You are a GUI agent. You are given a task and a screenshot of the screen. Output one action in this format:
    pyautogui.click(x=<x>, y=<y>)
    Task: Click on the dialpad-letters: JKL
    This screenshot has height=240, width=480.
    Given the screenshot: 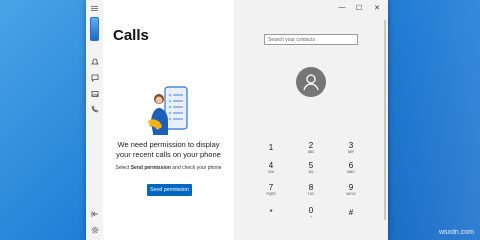 What is the action you would take?
    pyautogui.click(x=311, y=171)
    